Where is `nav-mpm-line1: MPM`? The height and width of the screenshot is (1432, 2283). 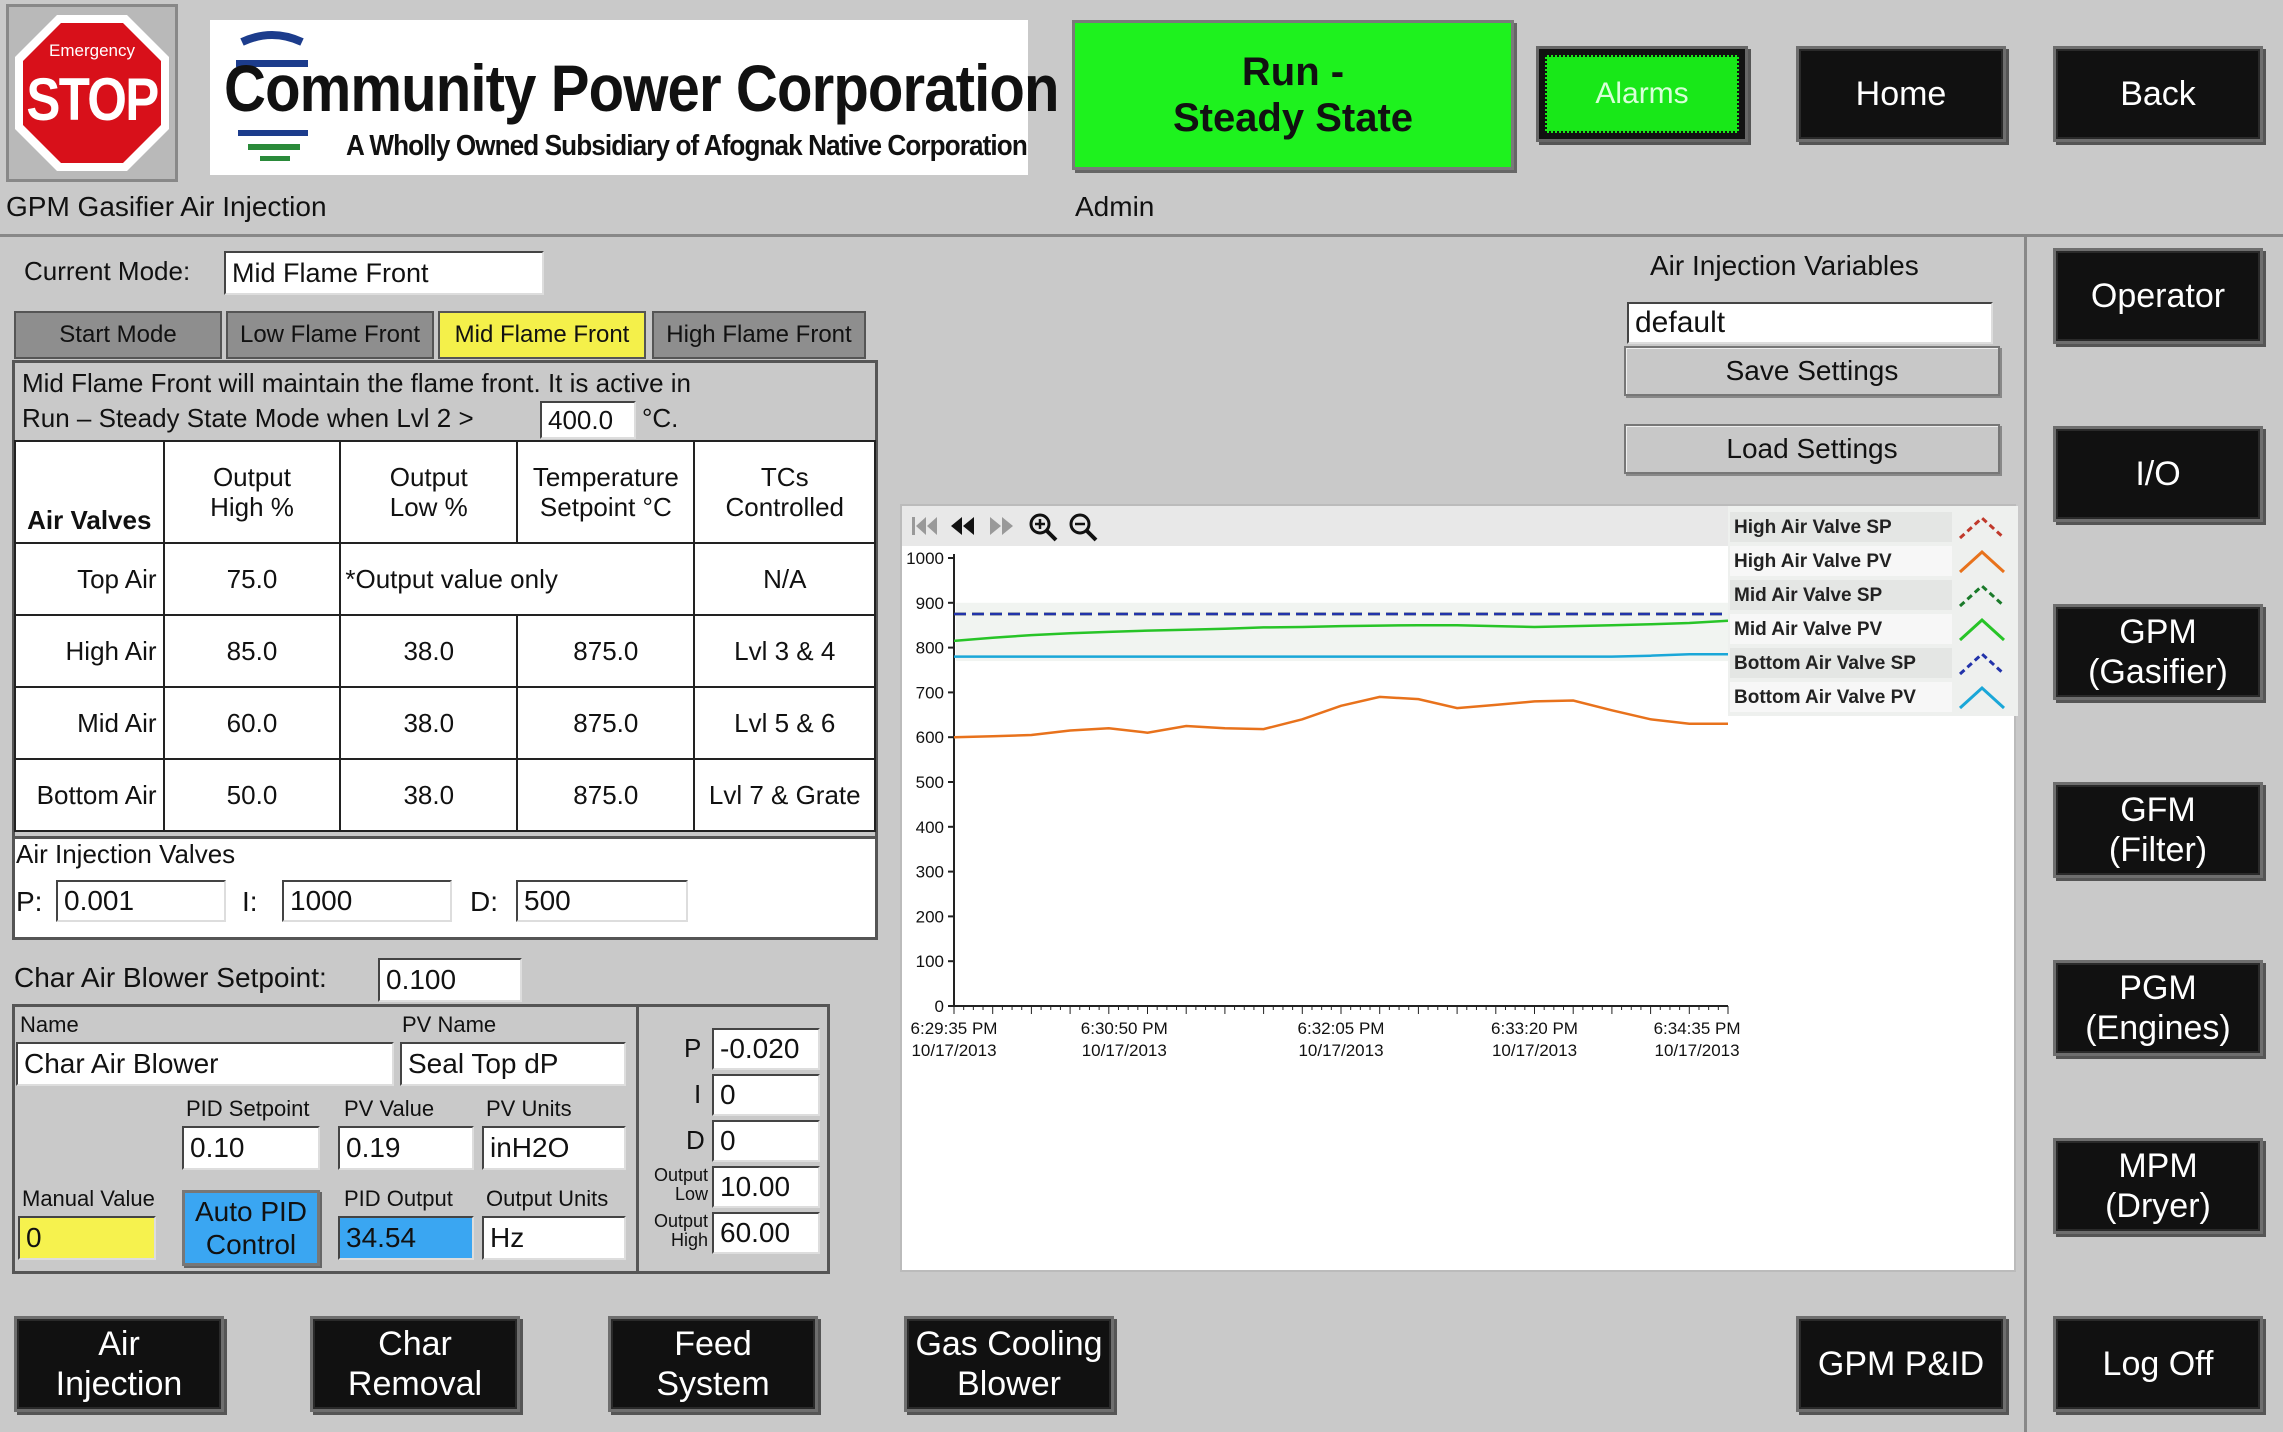
nav-mpm-line1: MPM is located at coordinates (2158, 1166).